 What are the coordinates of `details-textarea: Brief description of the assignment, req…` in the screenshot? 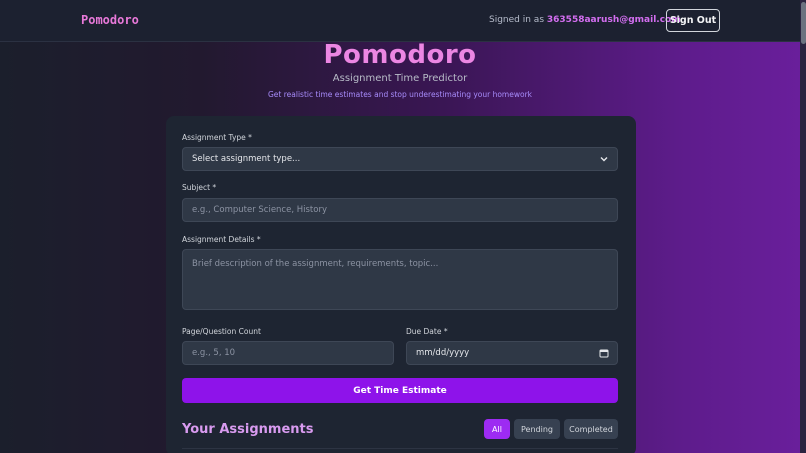 It's located at (400, 279).